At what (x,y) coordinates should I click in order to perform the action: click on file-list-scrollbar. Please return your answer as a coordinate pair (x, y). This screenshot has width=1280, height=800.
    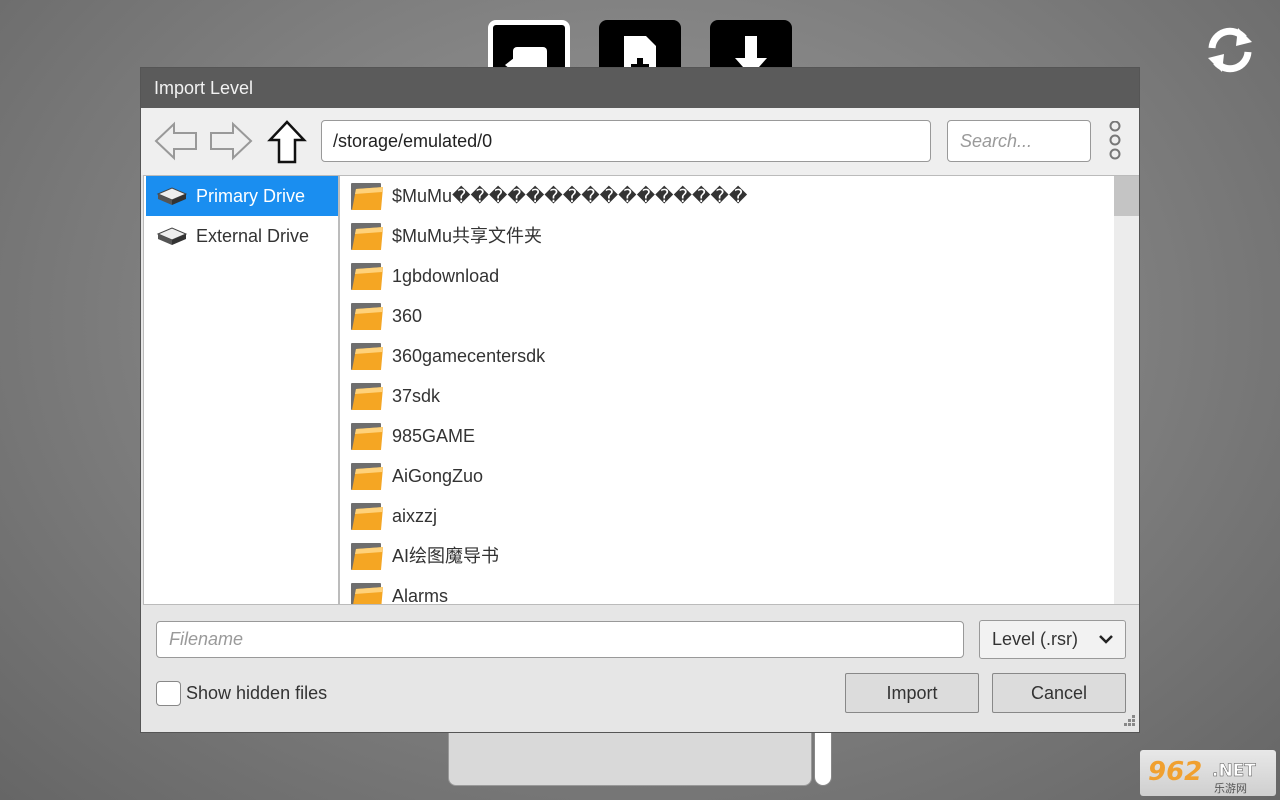
    Looking at the image, I should click on (1126, 390).